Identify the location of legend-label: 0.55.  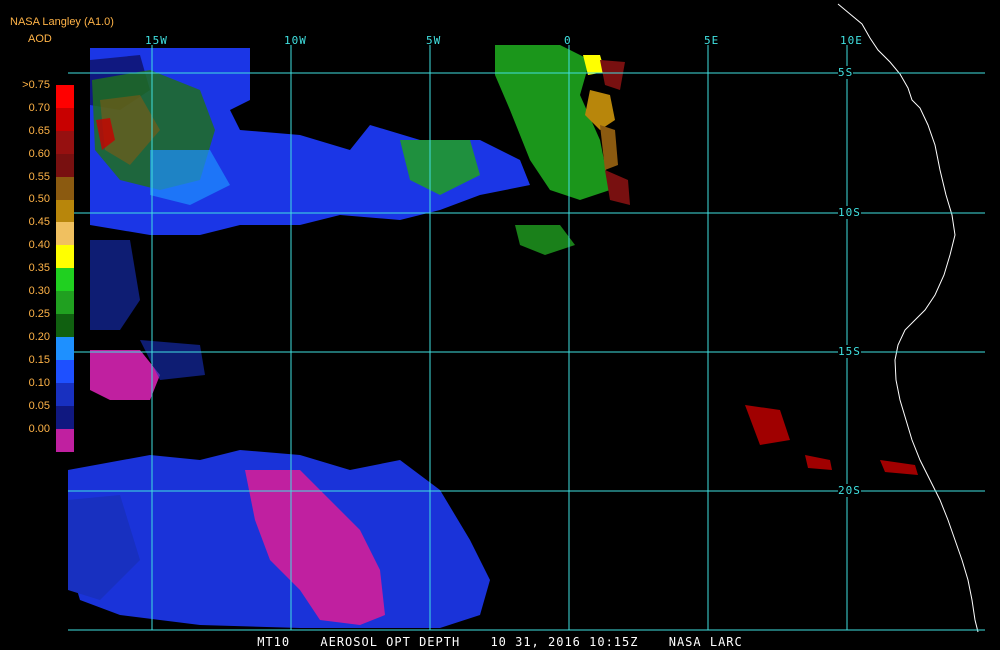
(39, 177).